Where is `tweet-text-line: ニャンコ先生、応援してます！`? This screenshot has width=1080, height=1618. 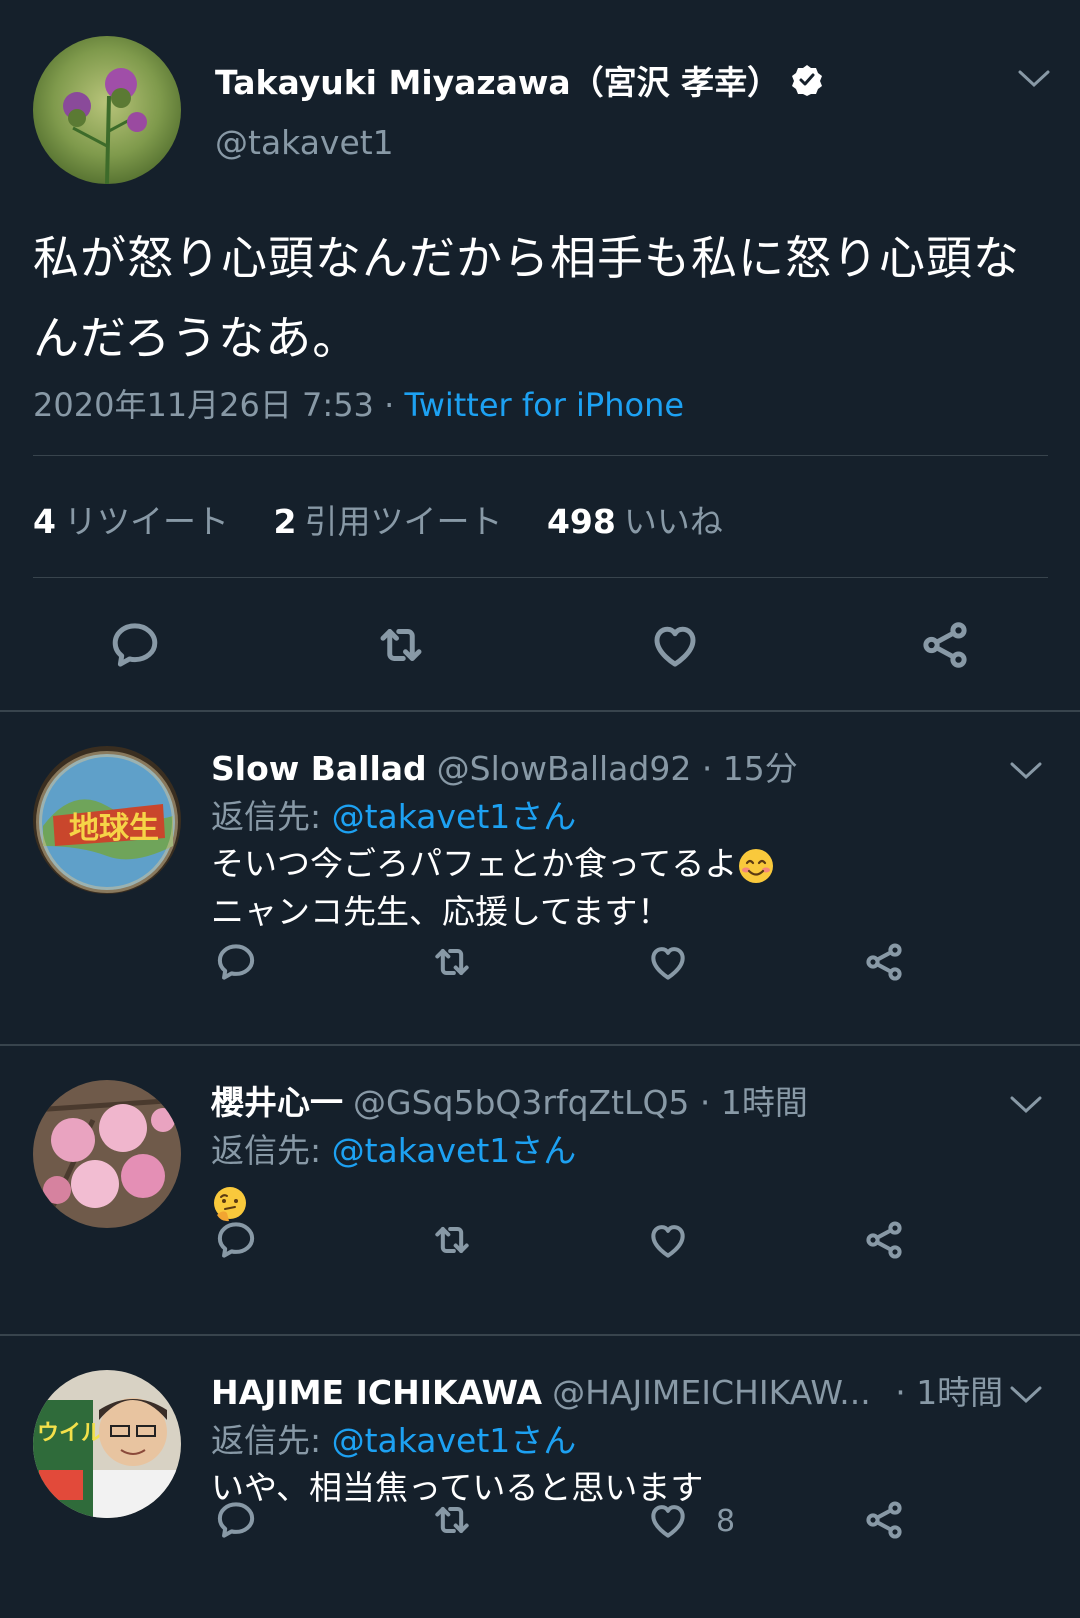
tweet-text-line: ニャンコ先生、応援してます！ is located at coordinates (441, 911).